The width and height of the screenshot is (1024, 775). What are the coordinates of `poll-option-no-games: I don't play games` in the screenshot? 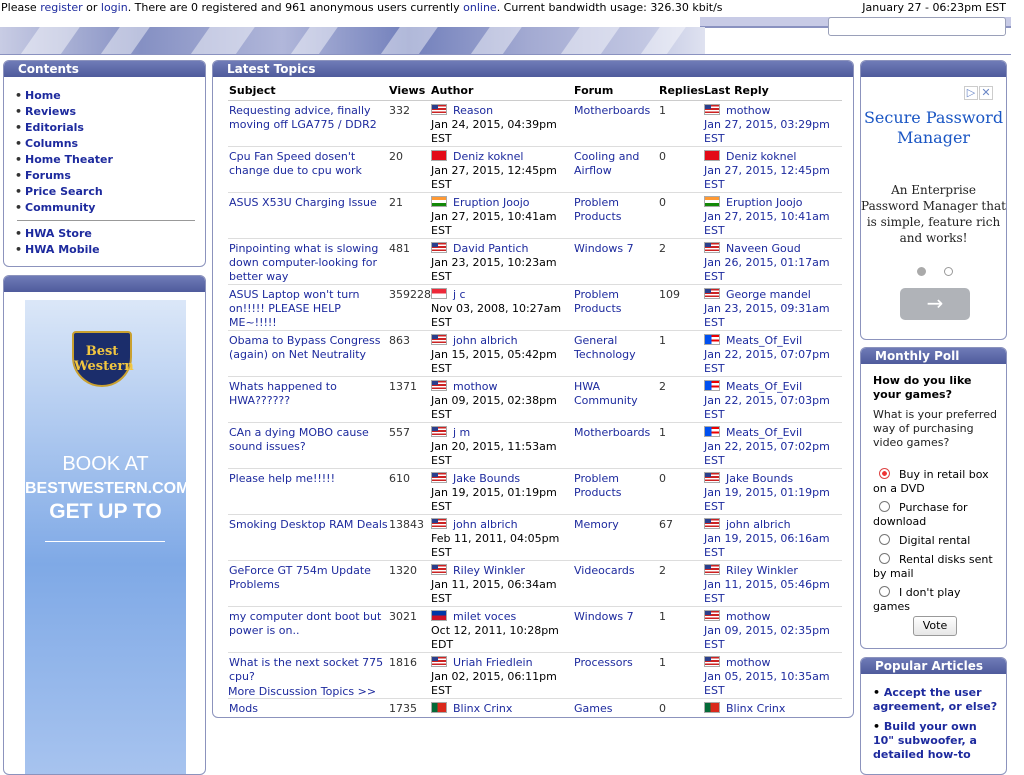 It's located at (936, 600).